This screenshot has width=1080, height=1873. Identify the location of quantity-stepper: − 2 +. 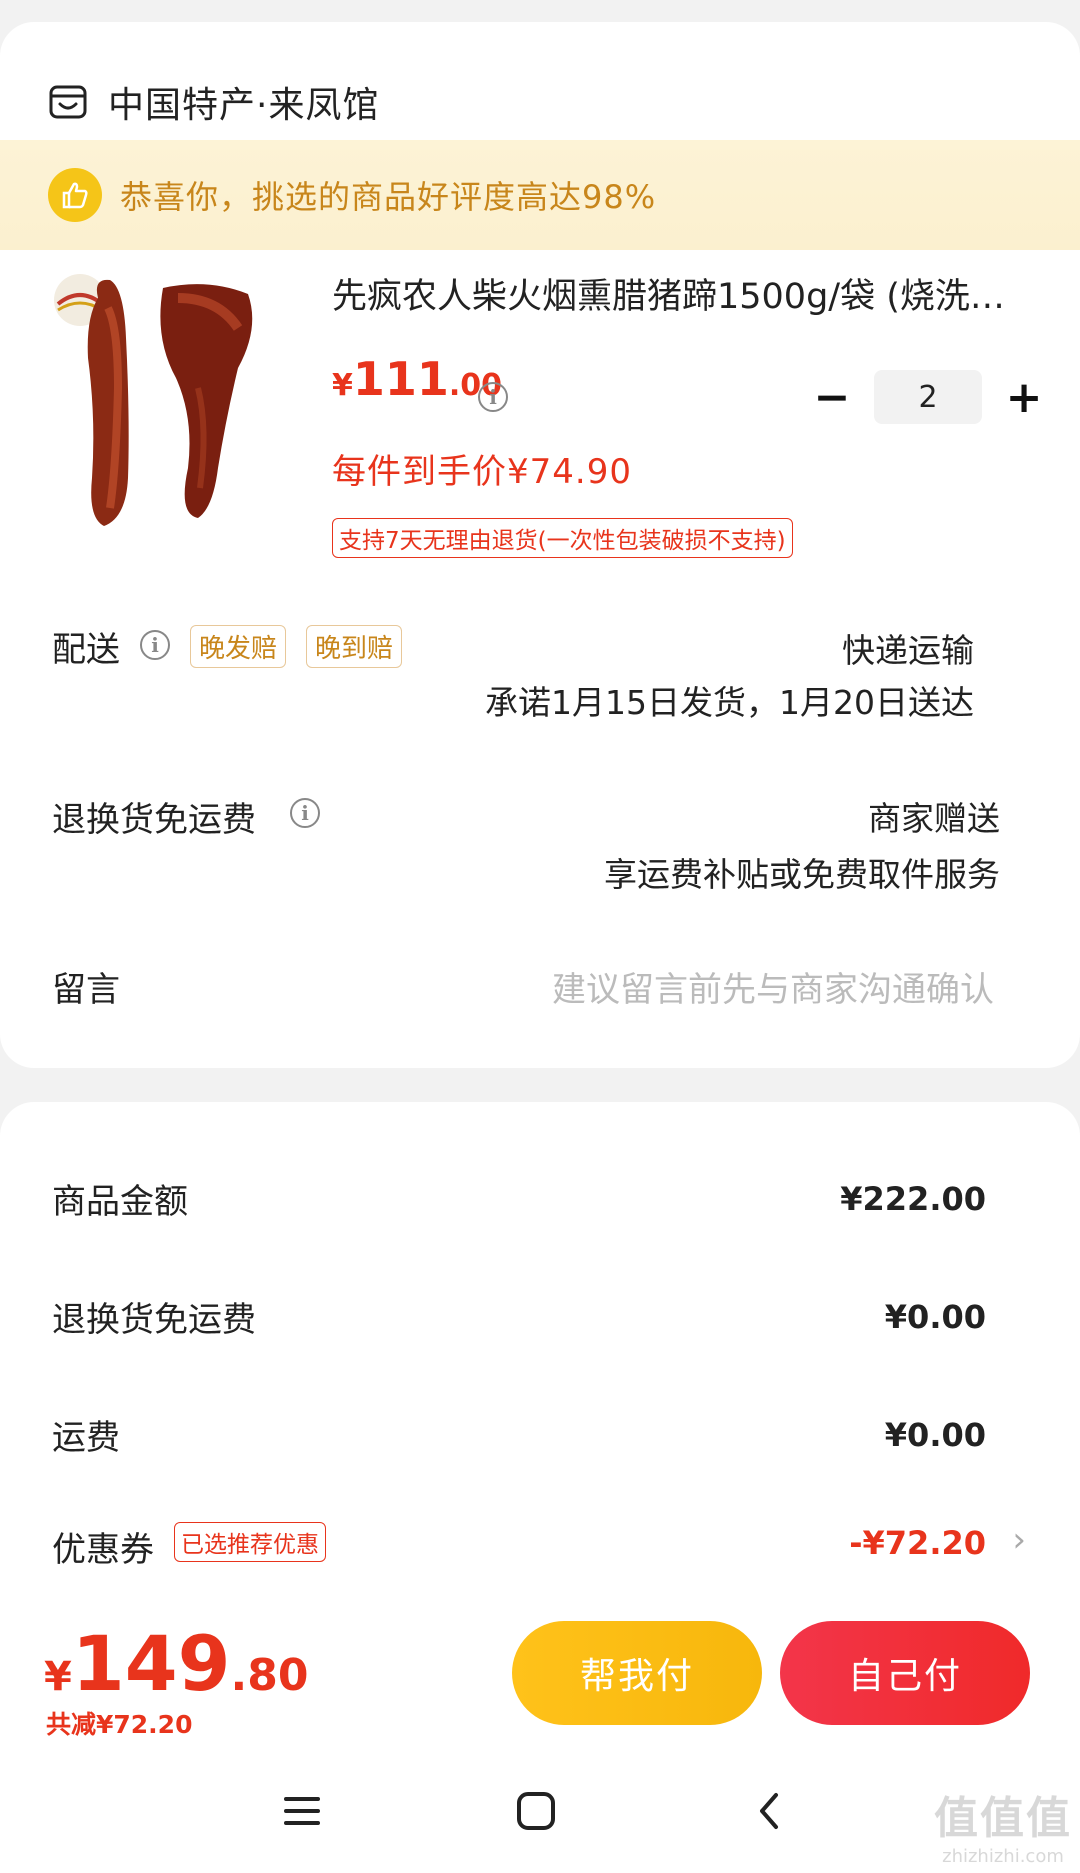
(928, 397).